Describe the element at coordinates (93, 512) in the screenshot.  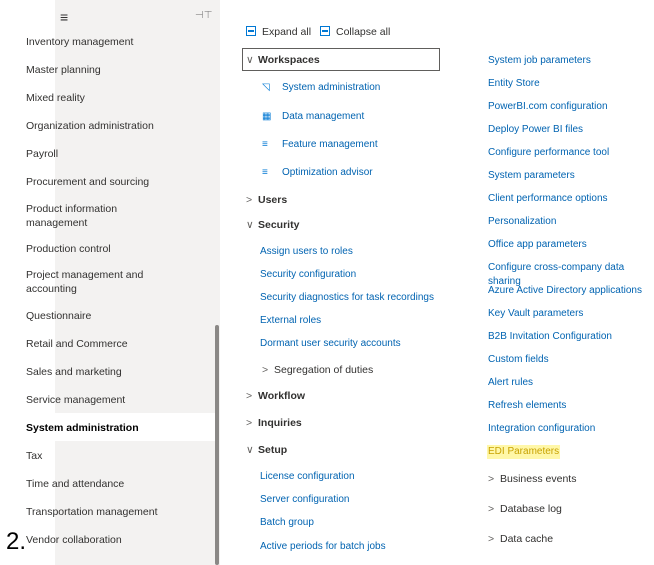
I see `nav-item-transportation-management: Transportation management` at that location.